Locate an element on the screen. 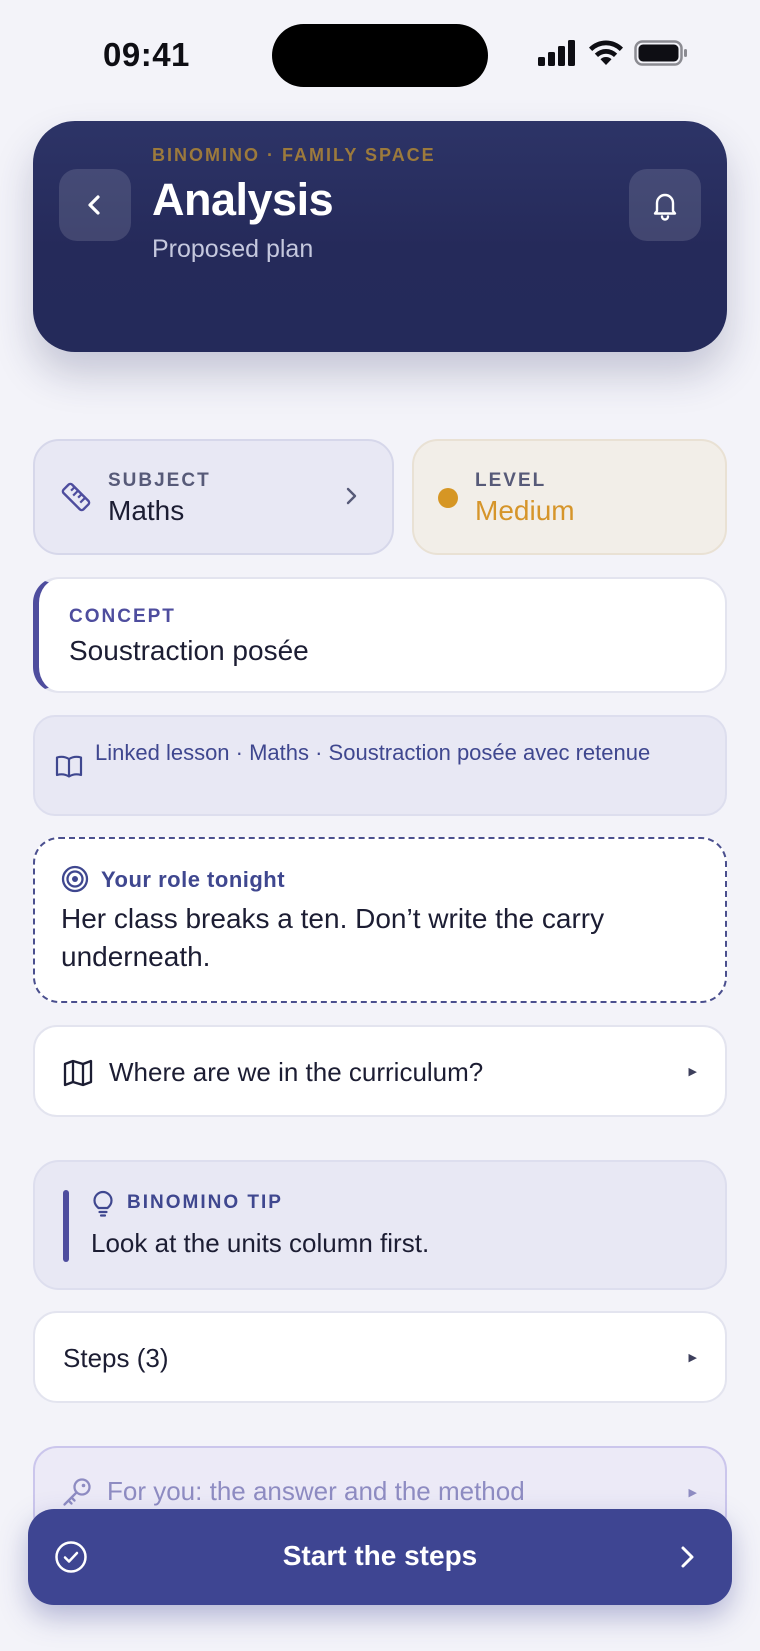  dynamic-island is located at coordinates (380, 55).